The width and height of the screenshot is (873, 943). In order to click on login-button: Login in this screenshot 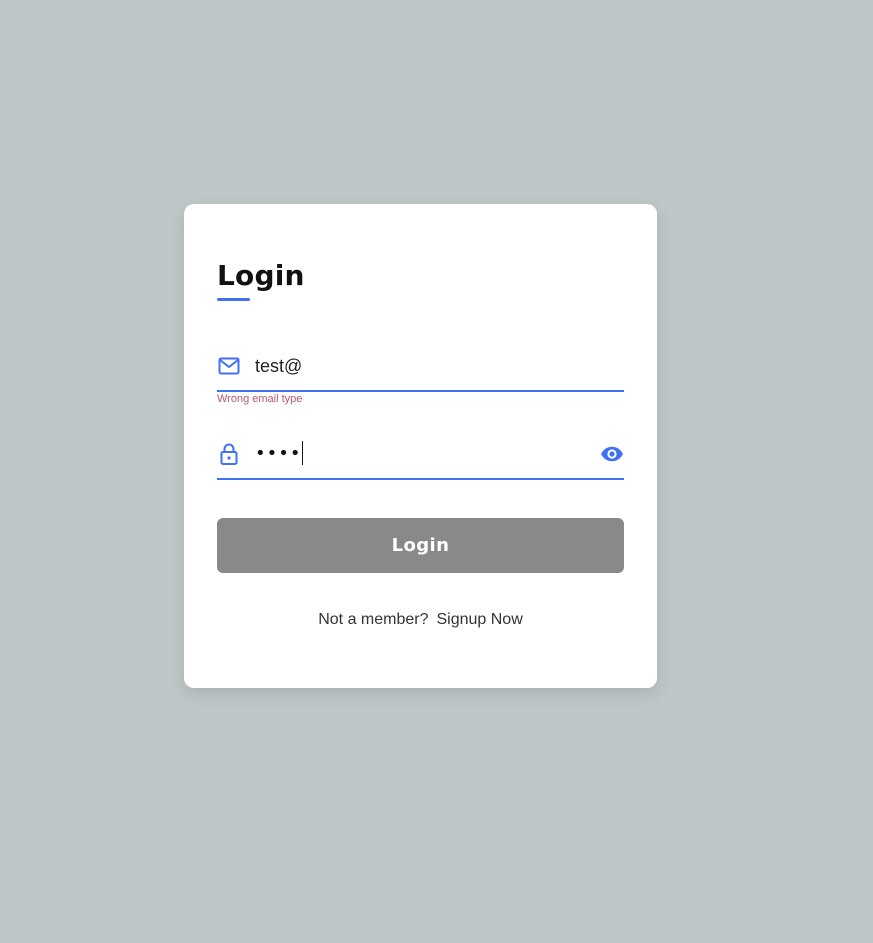, I will do `click(420, 545)`.